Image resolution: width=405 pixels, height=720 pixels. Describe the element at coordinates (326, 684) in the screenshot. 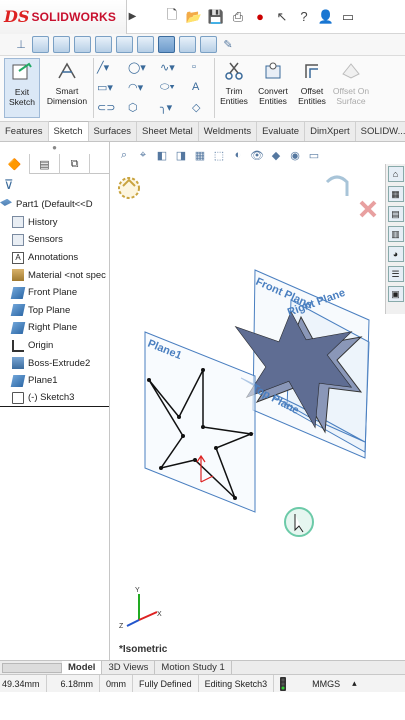

I see `status-units: MMGS` at that location.